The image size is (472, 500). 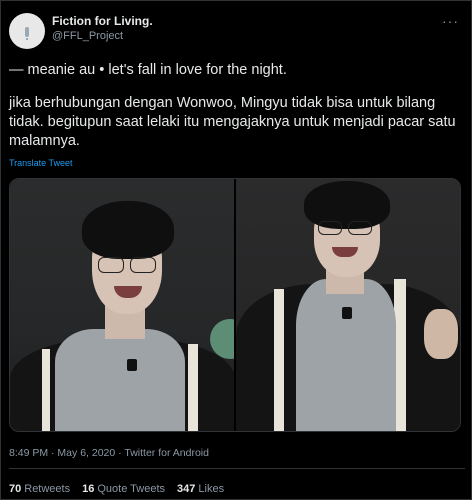 I want to click on retweets-label: Retweets, so click(x=47, y=489).